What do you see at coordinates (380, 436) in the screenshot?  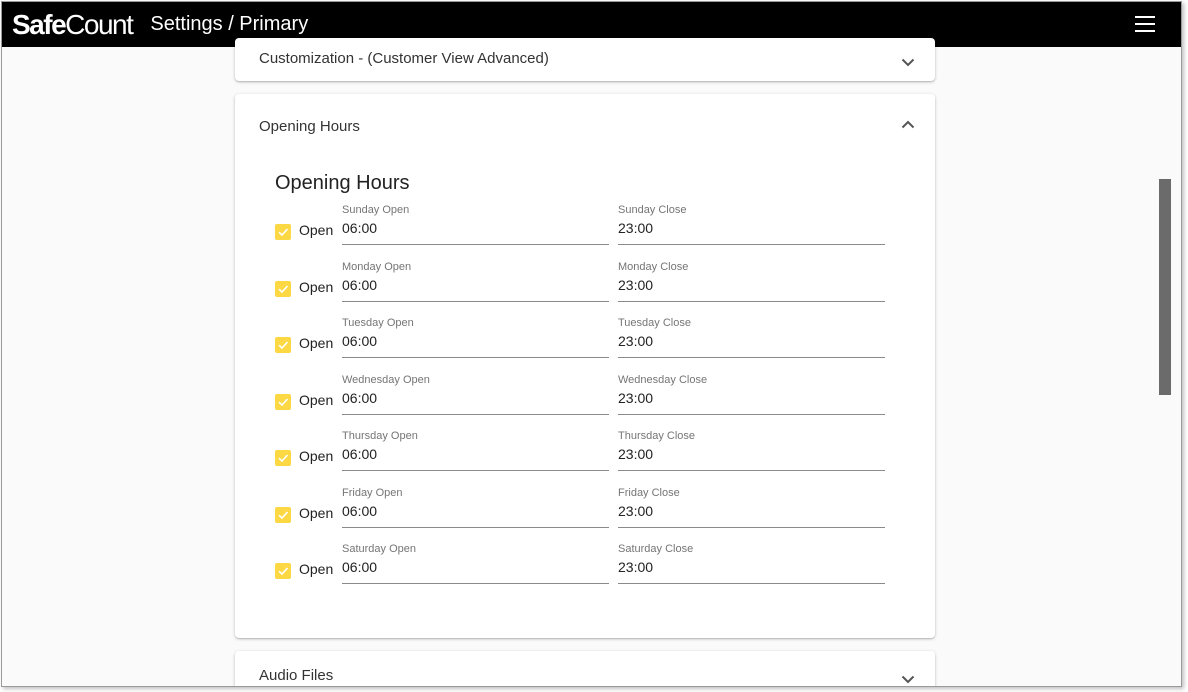 I see `open-time-label: Thursday Open` at bounding box center [380, 436].